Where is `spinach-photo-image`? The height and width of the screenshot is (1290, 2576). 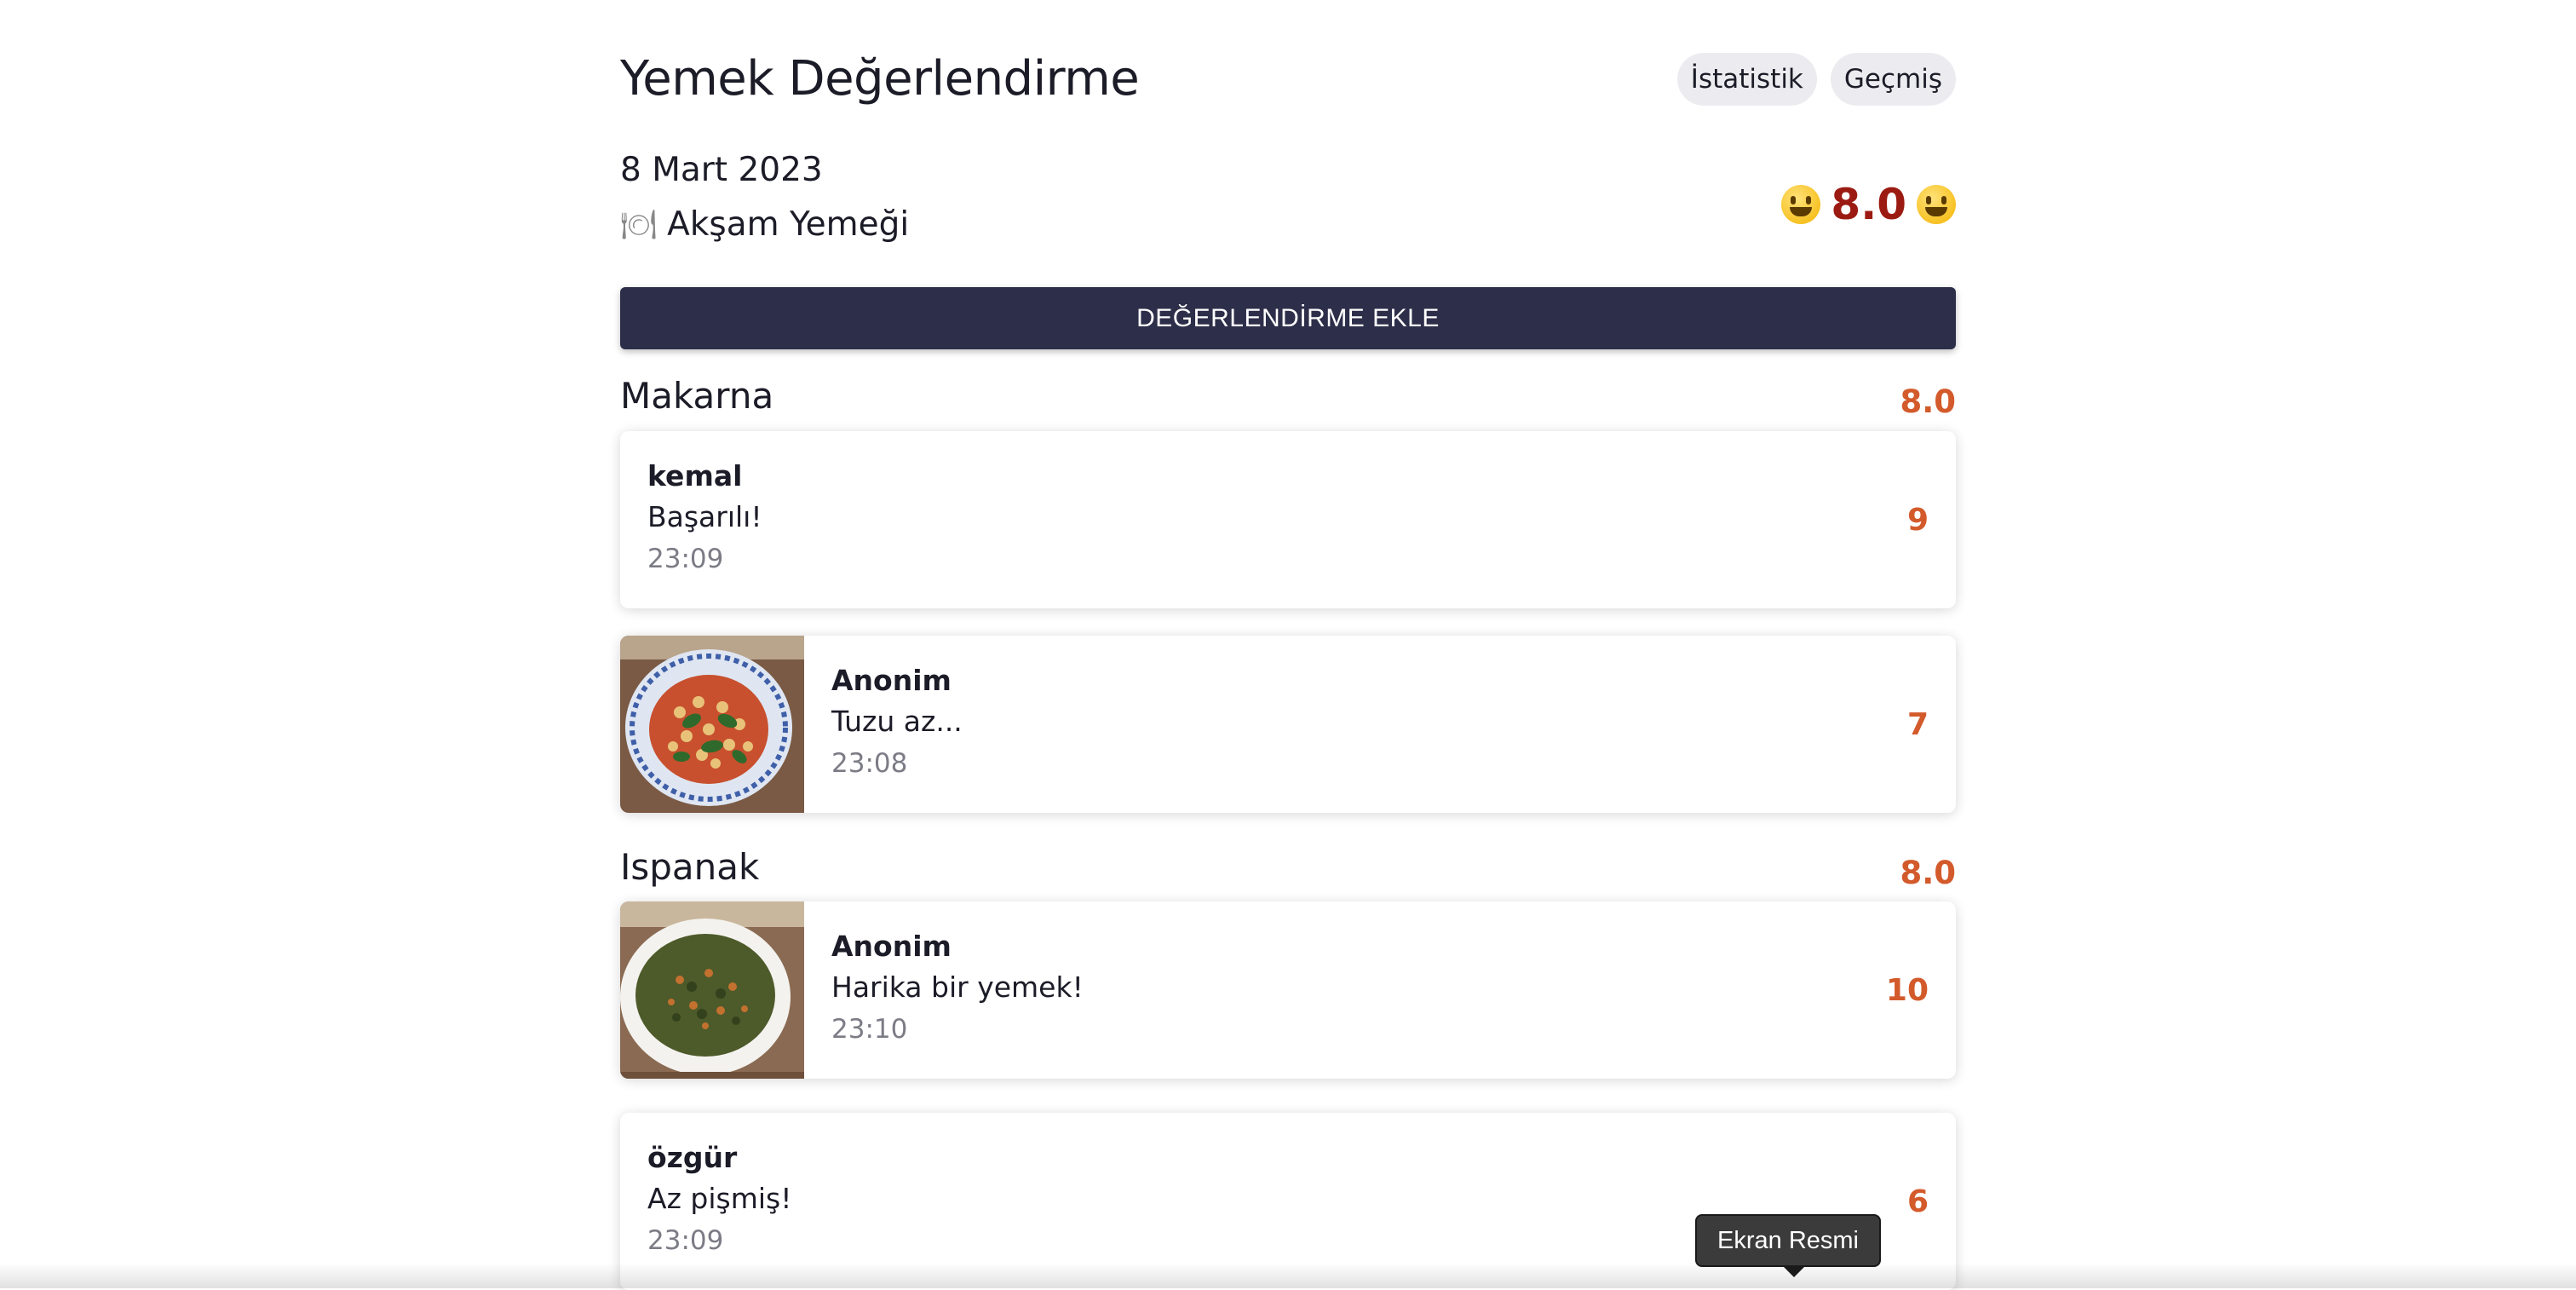 spinach-photo-image is located at coordinates (712, 990).